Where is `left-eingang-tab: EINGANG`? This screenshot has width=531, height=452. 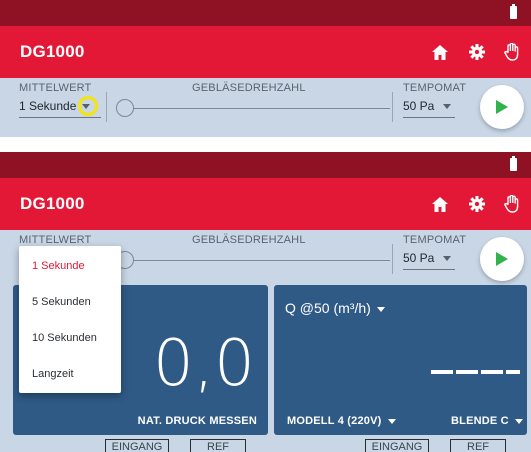
left-eingang-tab: EINGANG is located at coordinates (137, 445).